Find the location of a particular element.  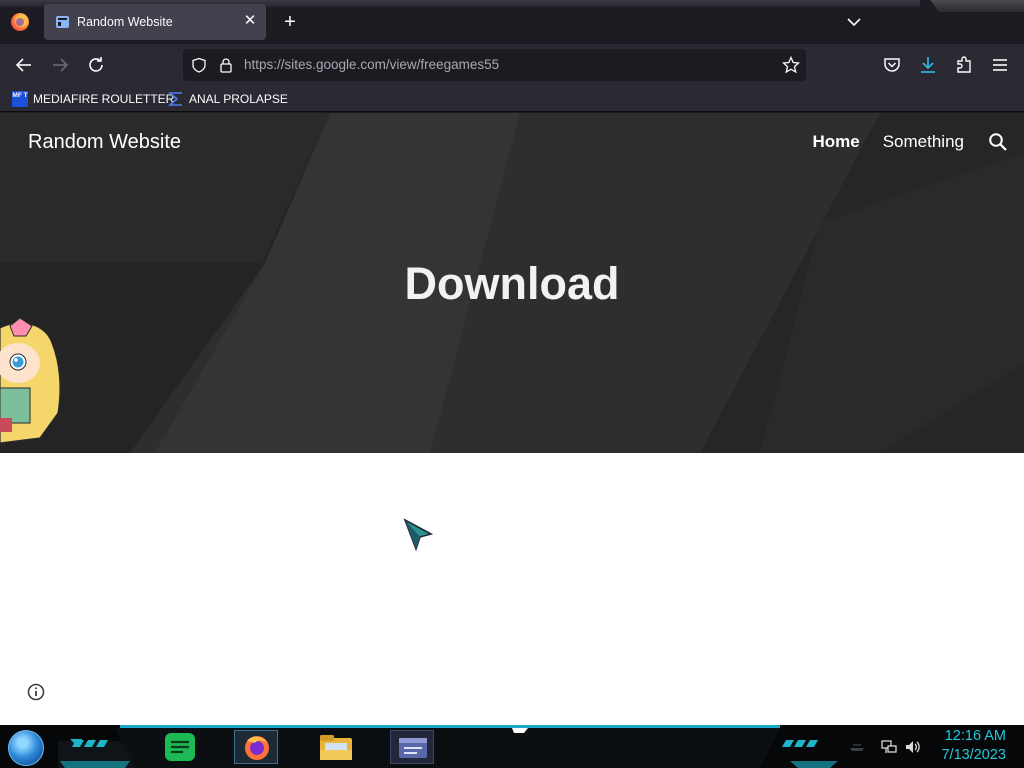

firefox-menu-icon is located at coordinates (20, 22).